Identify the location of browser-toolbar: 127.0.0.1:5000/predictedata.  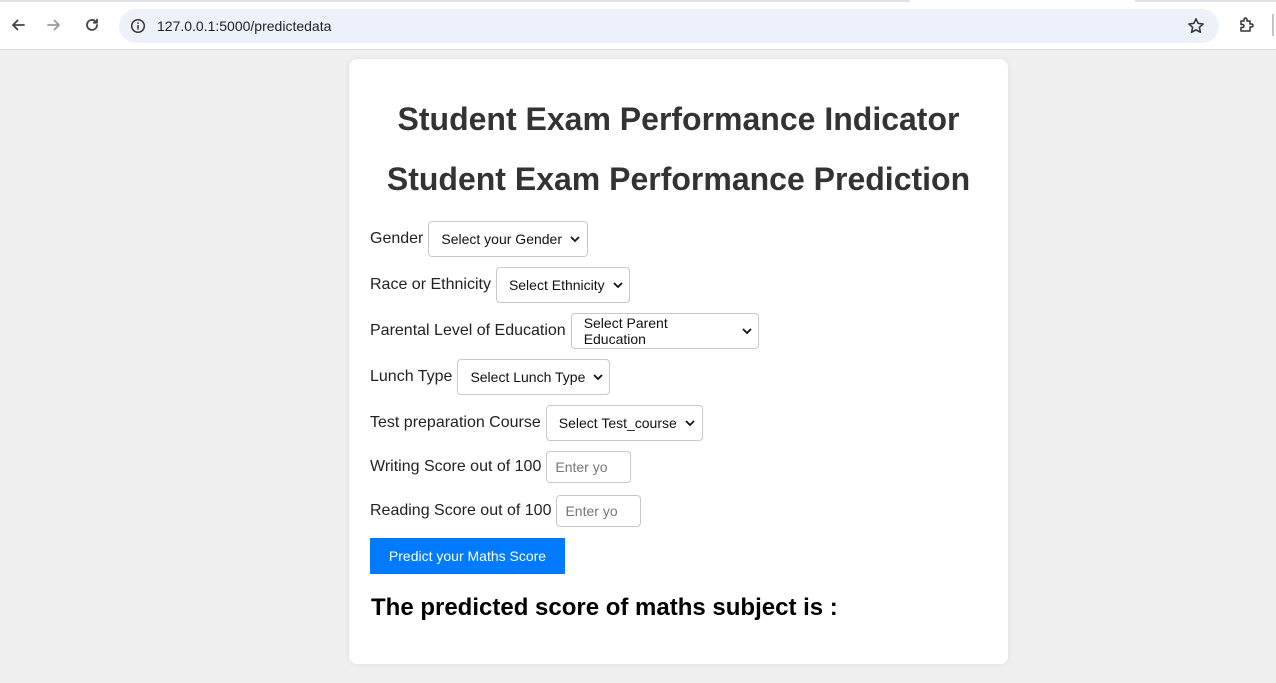
(638, 25).